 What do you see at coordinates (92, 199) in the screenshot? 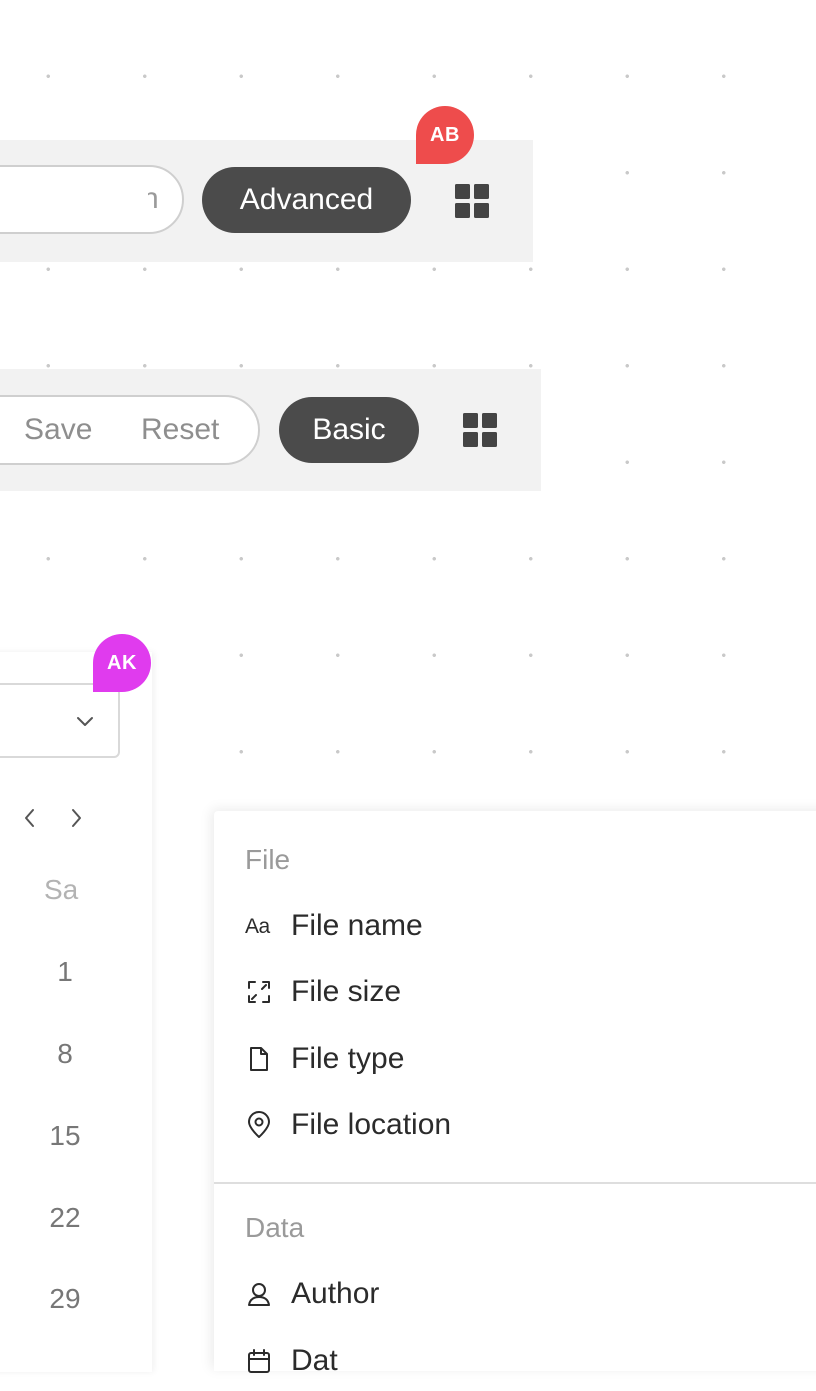
I see `search-input: n` at bounding box center [92, 199].